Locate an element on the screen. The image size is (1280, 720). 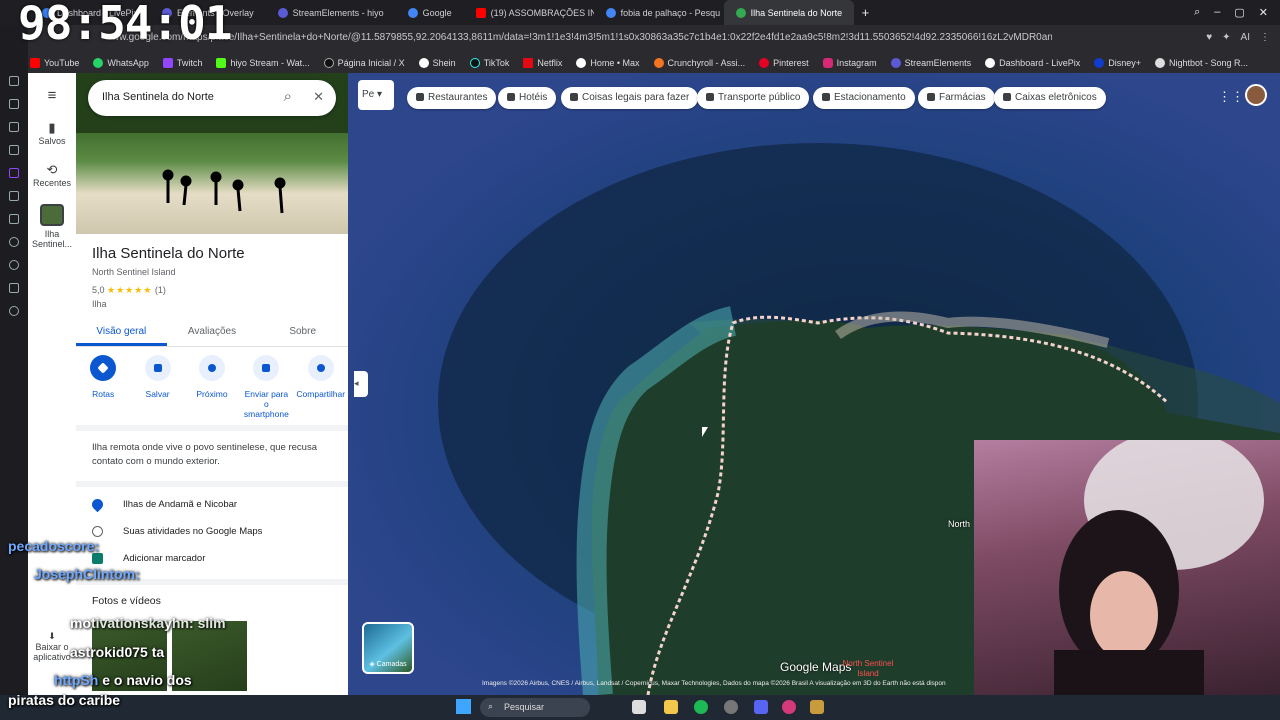
star-rating-icon: ★★★★★ is located at coordinates (130, 290).